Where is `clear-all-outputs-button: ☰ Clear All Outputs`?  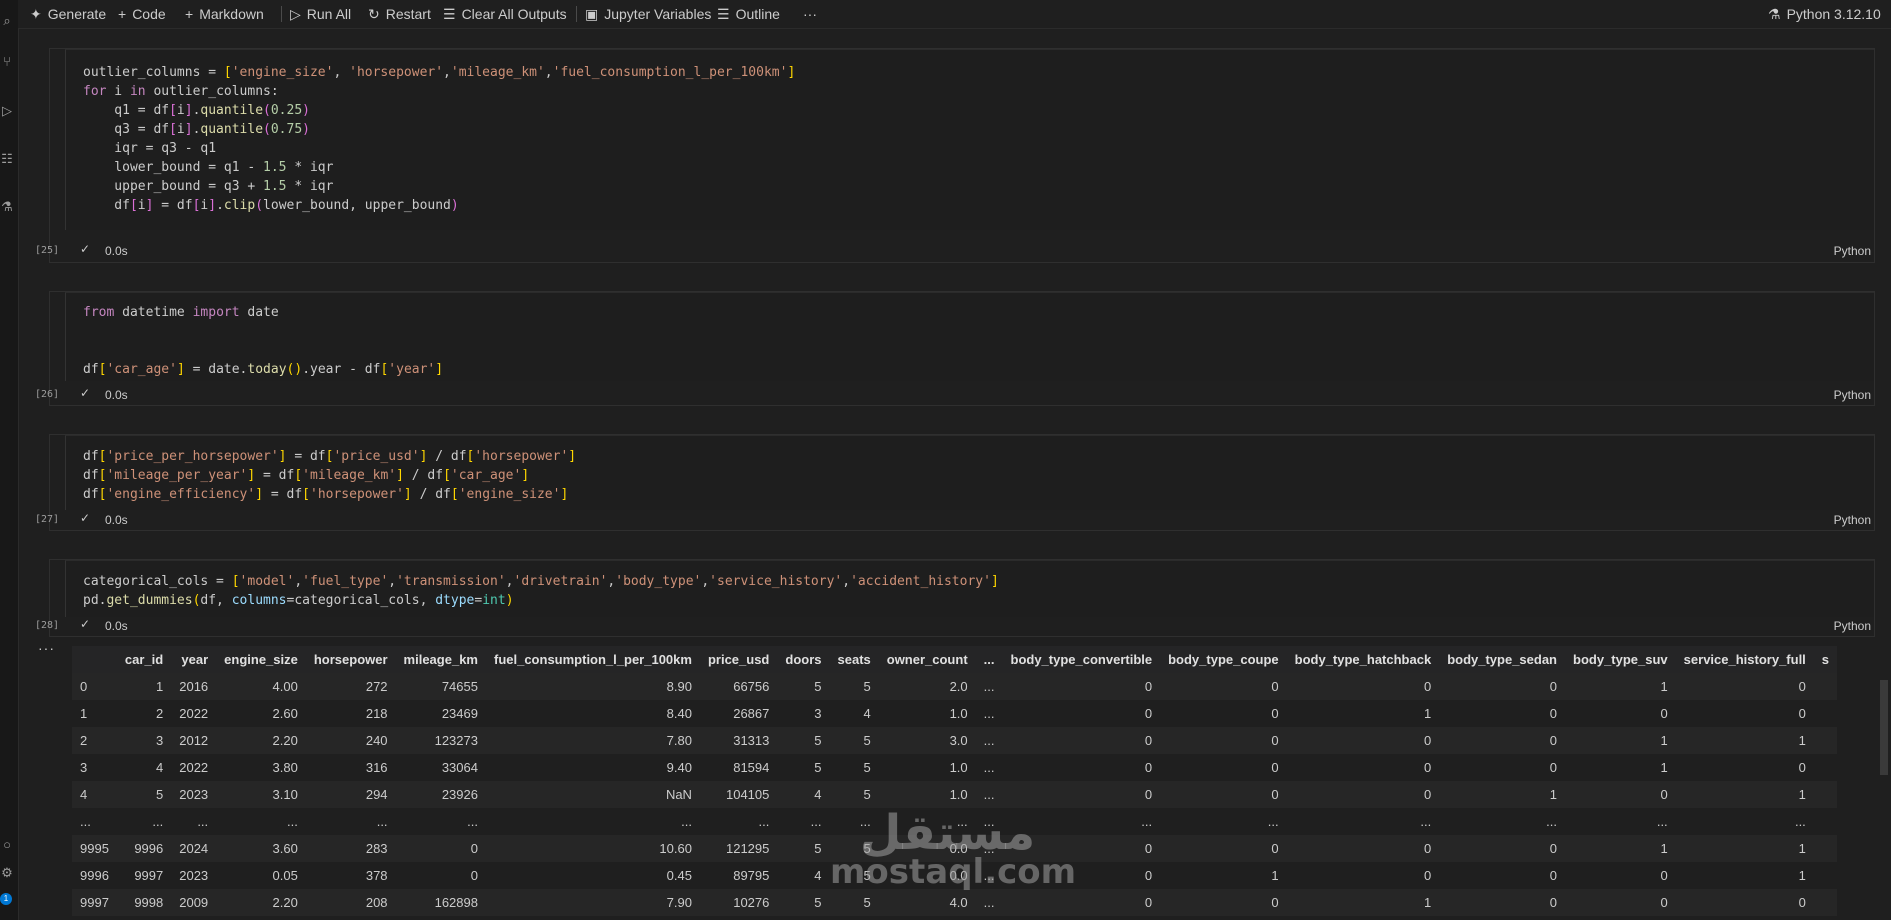
clear-all-outputs-button: ☰ Clear All Outputs is located at coordinates (505, 14).